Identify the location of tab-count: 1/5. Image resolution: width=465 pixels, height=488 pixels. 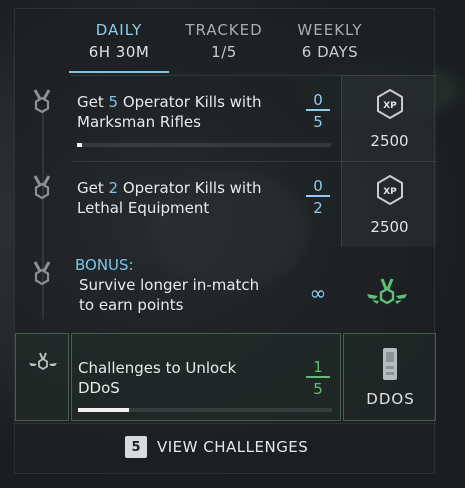
(224, 52).